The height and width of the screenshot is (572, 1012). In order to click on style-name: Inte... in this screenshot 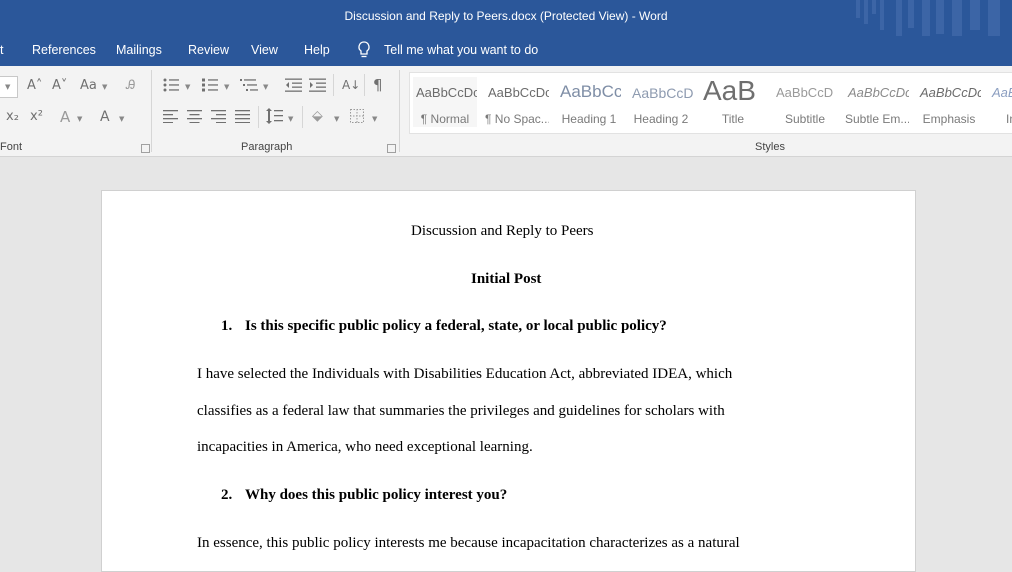, I will do `click(1008, 119)`.